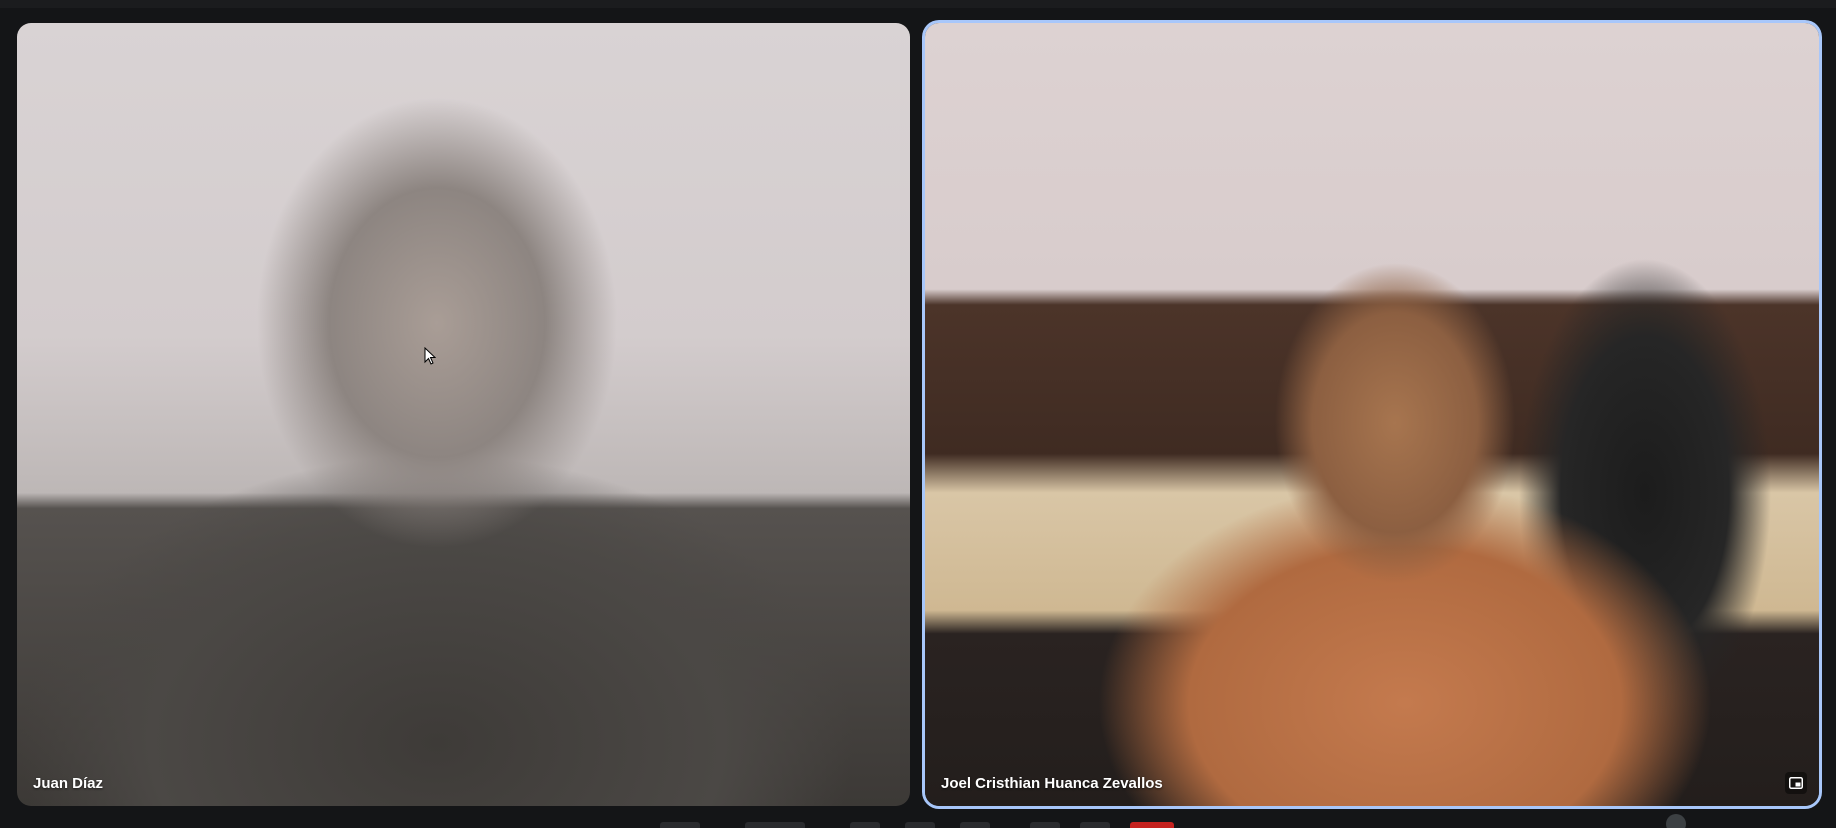 This screenshot has height=828, width=1836. I want to click on participant-count-badge-peek, so click(1676, 821).